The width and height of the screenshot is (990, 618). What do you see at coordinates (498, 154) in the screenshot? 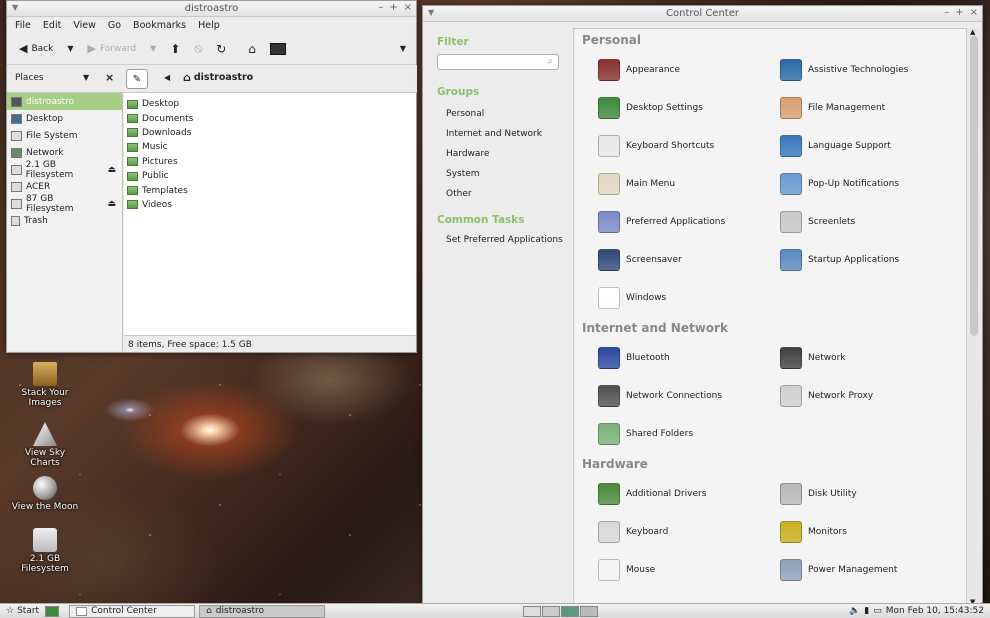
I see `group-hardware: Hardware` at bounding box center [498, 154].